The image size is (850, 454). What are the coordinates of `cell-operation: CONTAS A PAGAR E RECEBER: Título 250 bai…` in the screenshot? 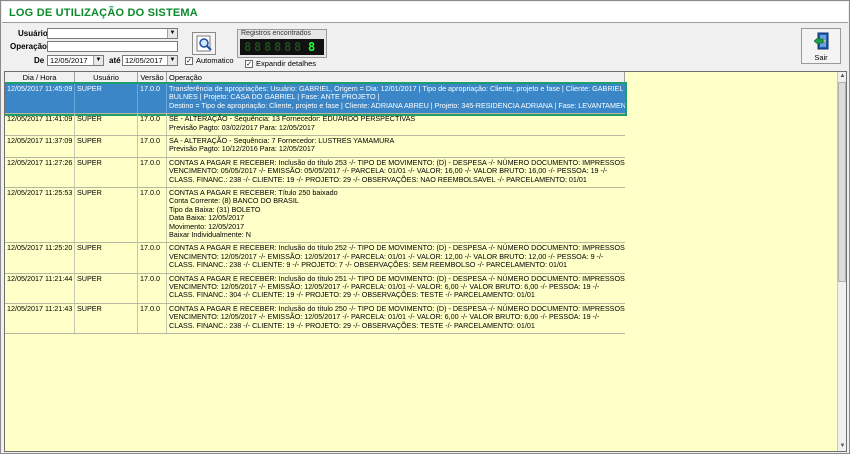 It's located at (396, 215).